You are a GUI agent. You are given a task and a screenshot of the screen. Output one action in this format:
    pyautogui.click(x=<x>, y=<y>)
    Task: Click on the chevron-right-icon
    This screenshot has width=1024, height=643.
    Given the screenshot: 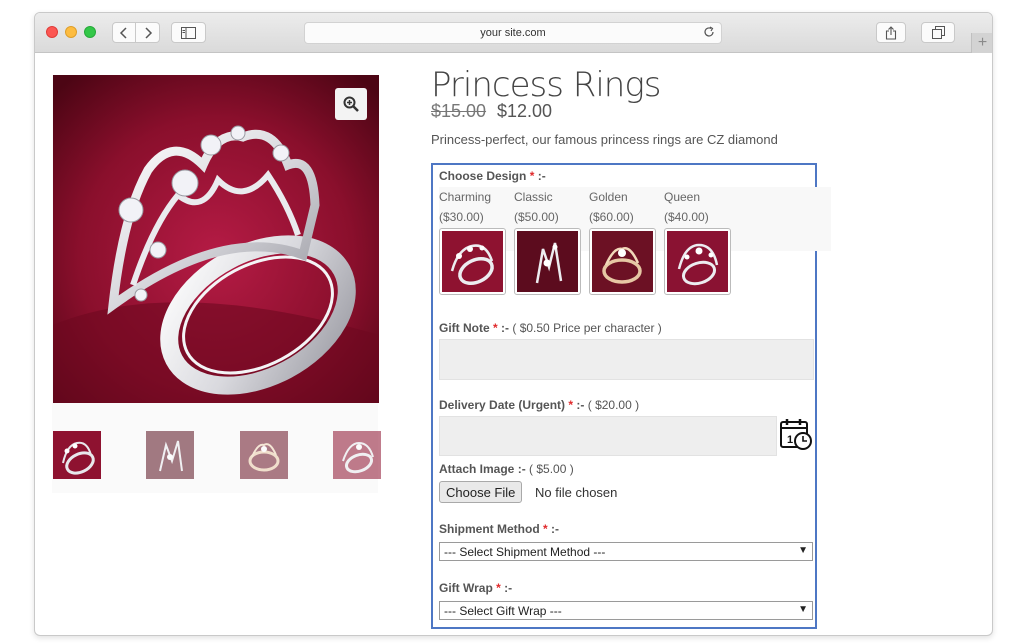 What is the action you would take?
    pyautogui.click(x=148, y=32)
    